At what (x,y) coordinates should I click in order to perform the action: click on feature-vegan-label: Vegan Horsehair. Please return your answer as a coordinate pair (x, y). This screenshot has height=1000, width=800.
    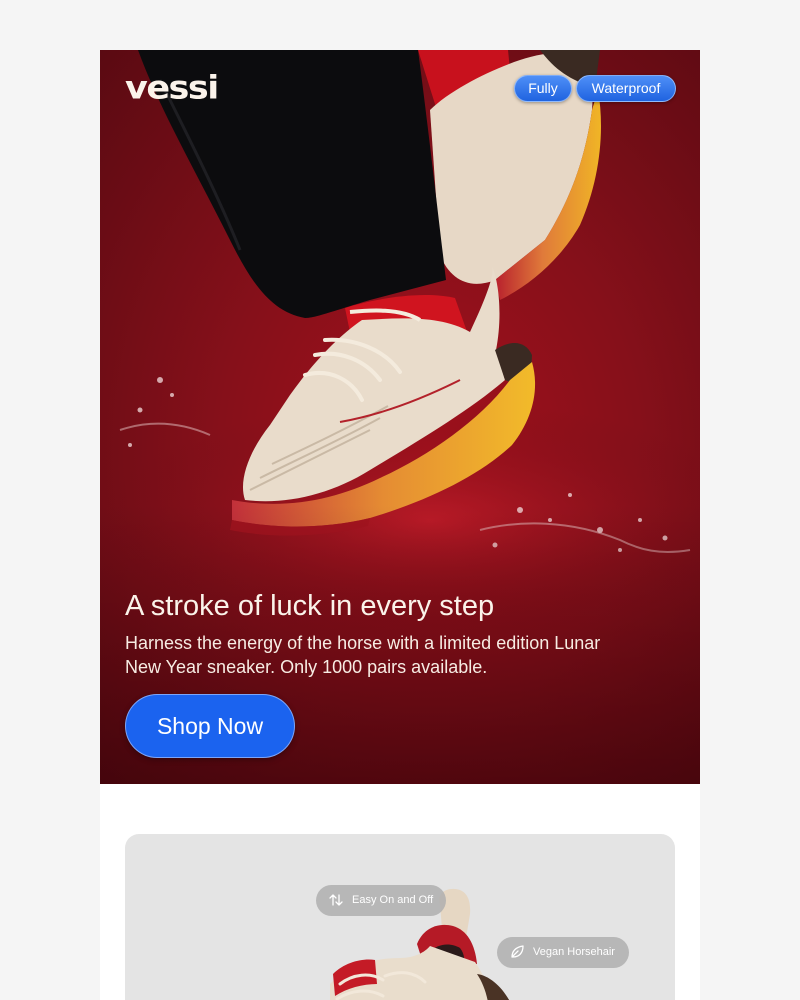
    Looking at the image, I should click on (574, 952).